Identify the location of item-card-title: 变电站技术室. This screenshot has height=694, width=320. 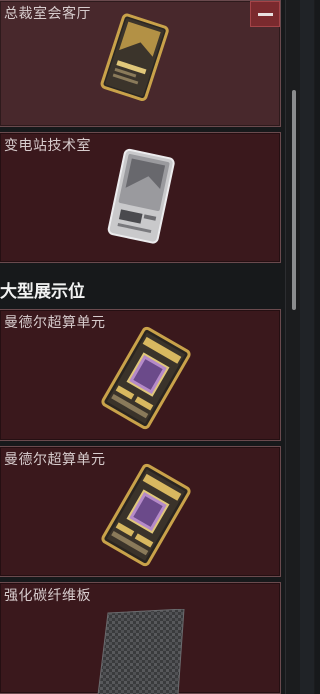
(47, 146).